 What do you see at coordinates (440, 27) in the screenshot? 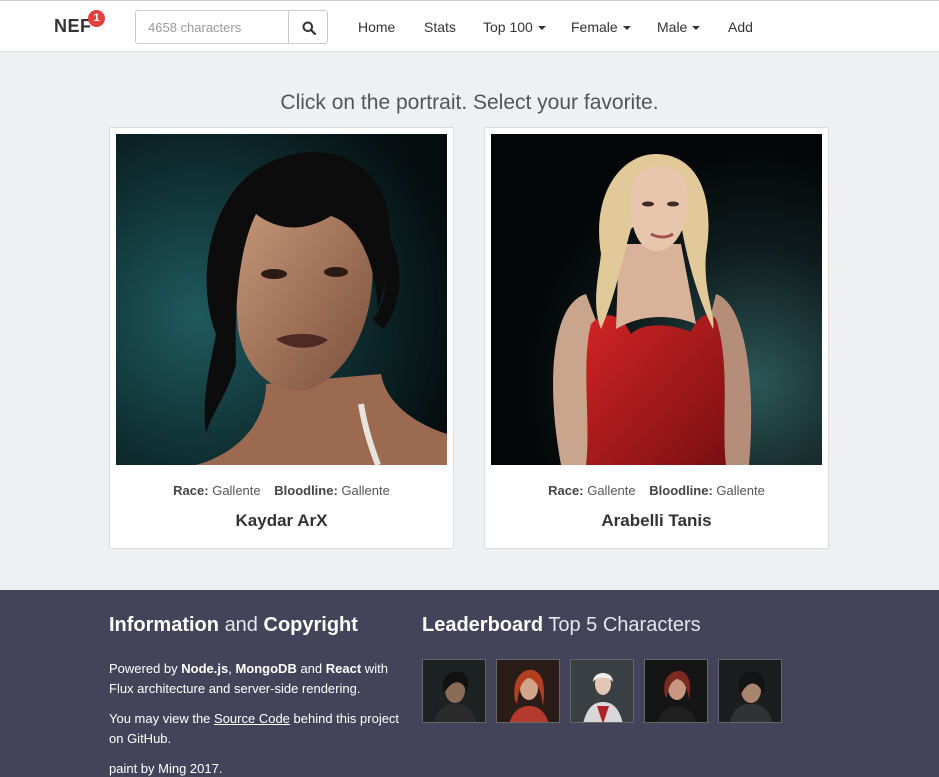
I see `nav-stats: Stats` at bounding box center [440, 27].